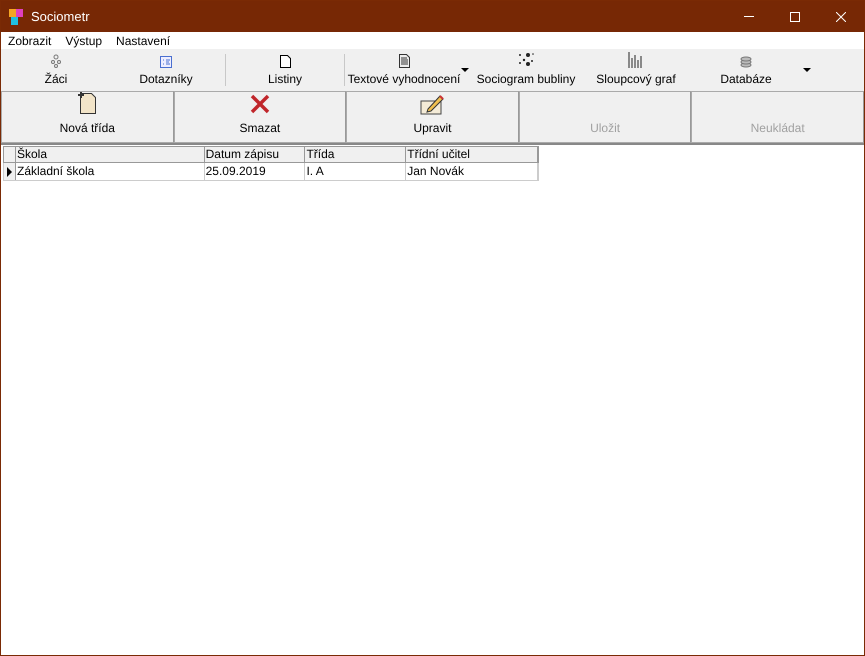 This screenshot has height=656, width=865. Describe the element at coordinates (60, 17) in the screenshot. I see `window-title: Sociometr` at that location.